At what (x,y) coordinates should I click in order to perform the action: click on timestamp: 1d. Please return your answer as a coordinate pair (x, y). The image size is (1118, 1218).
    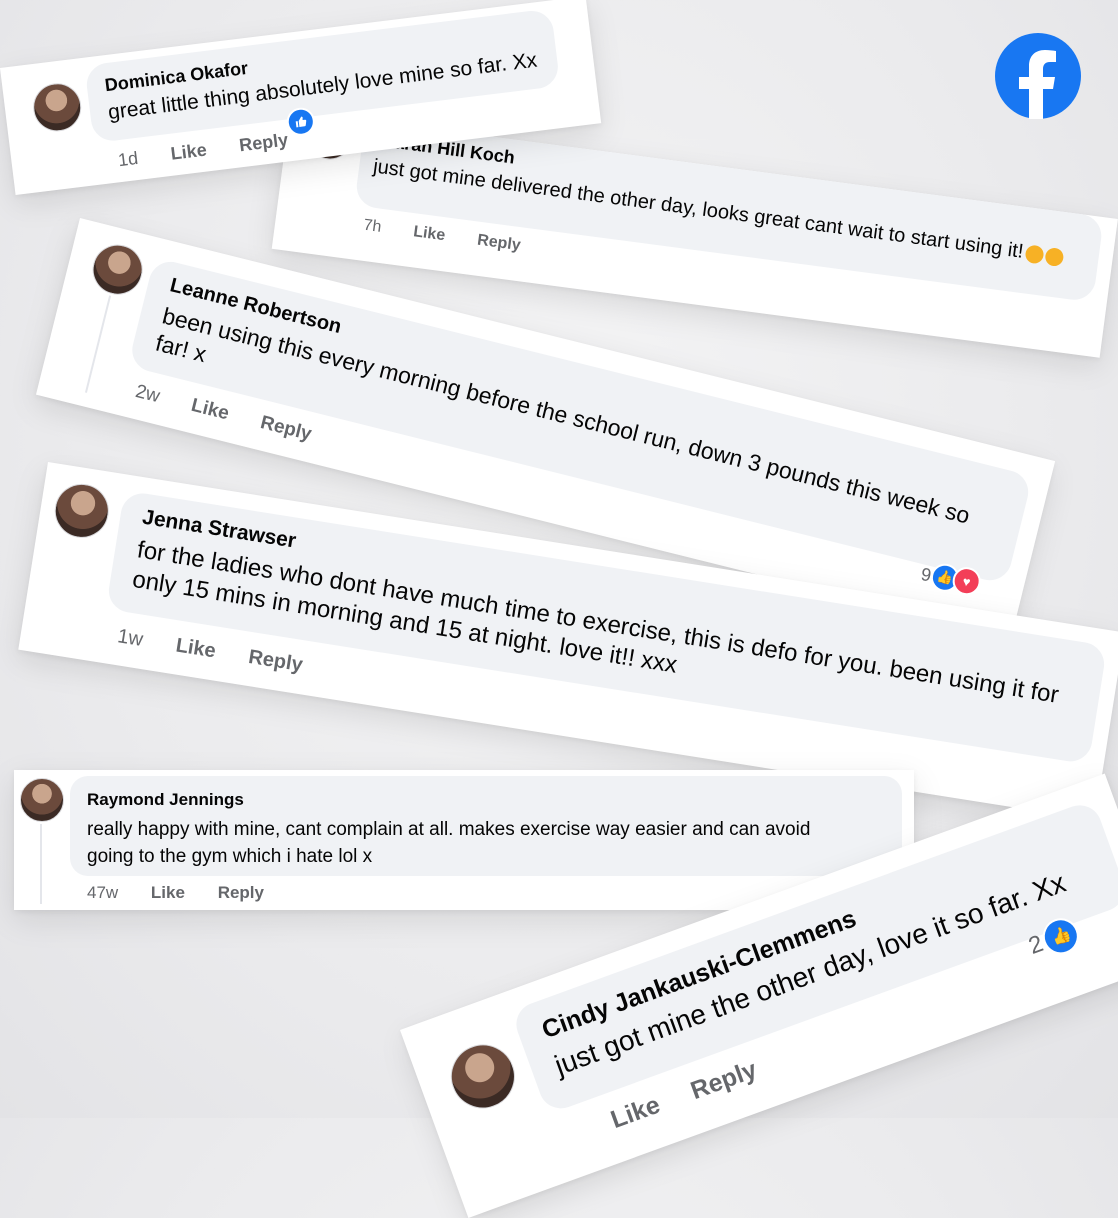
    Looking at the image, I should click on (128, 159).